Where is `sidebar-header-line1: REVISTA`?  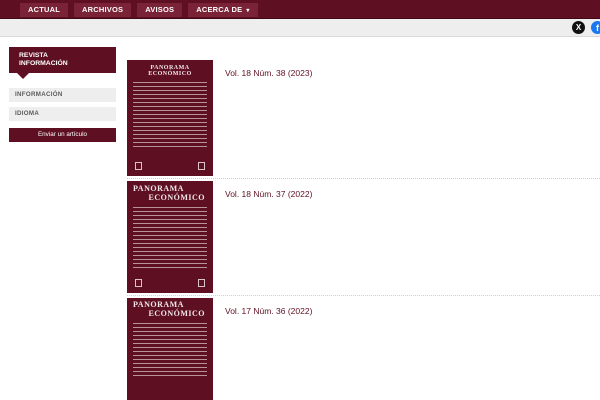
sidebar-header-line1: REVISTA is located at coordinates (33, 55).